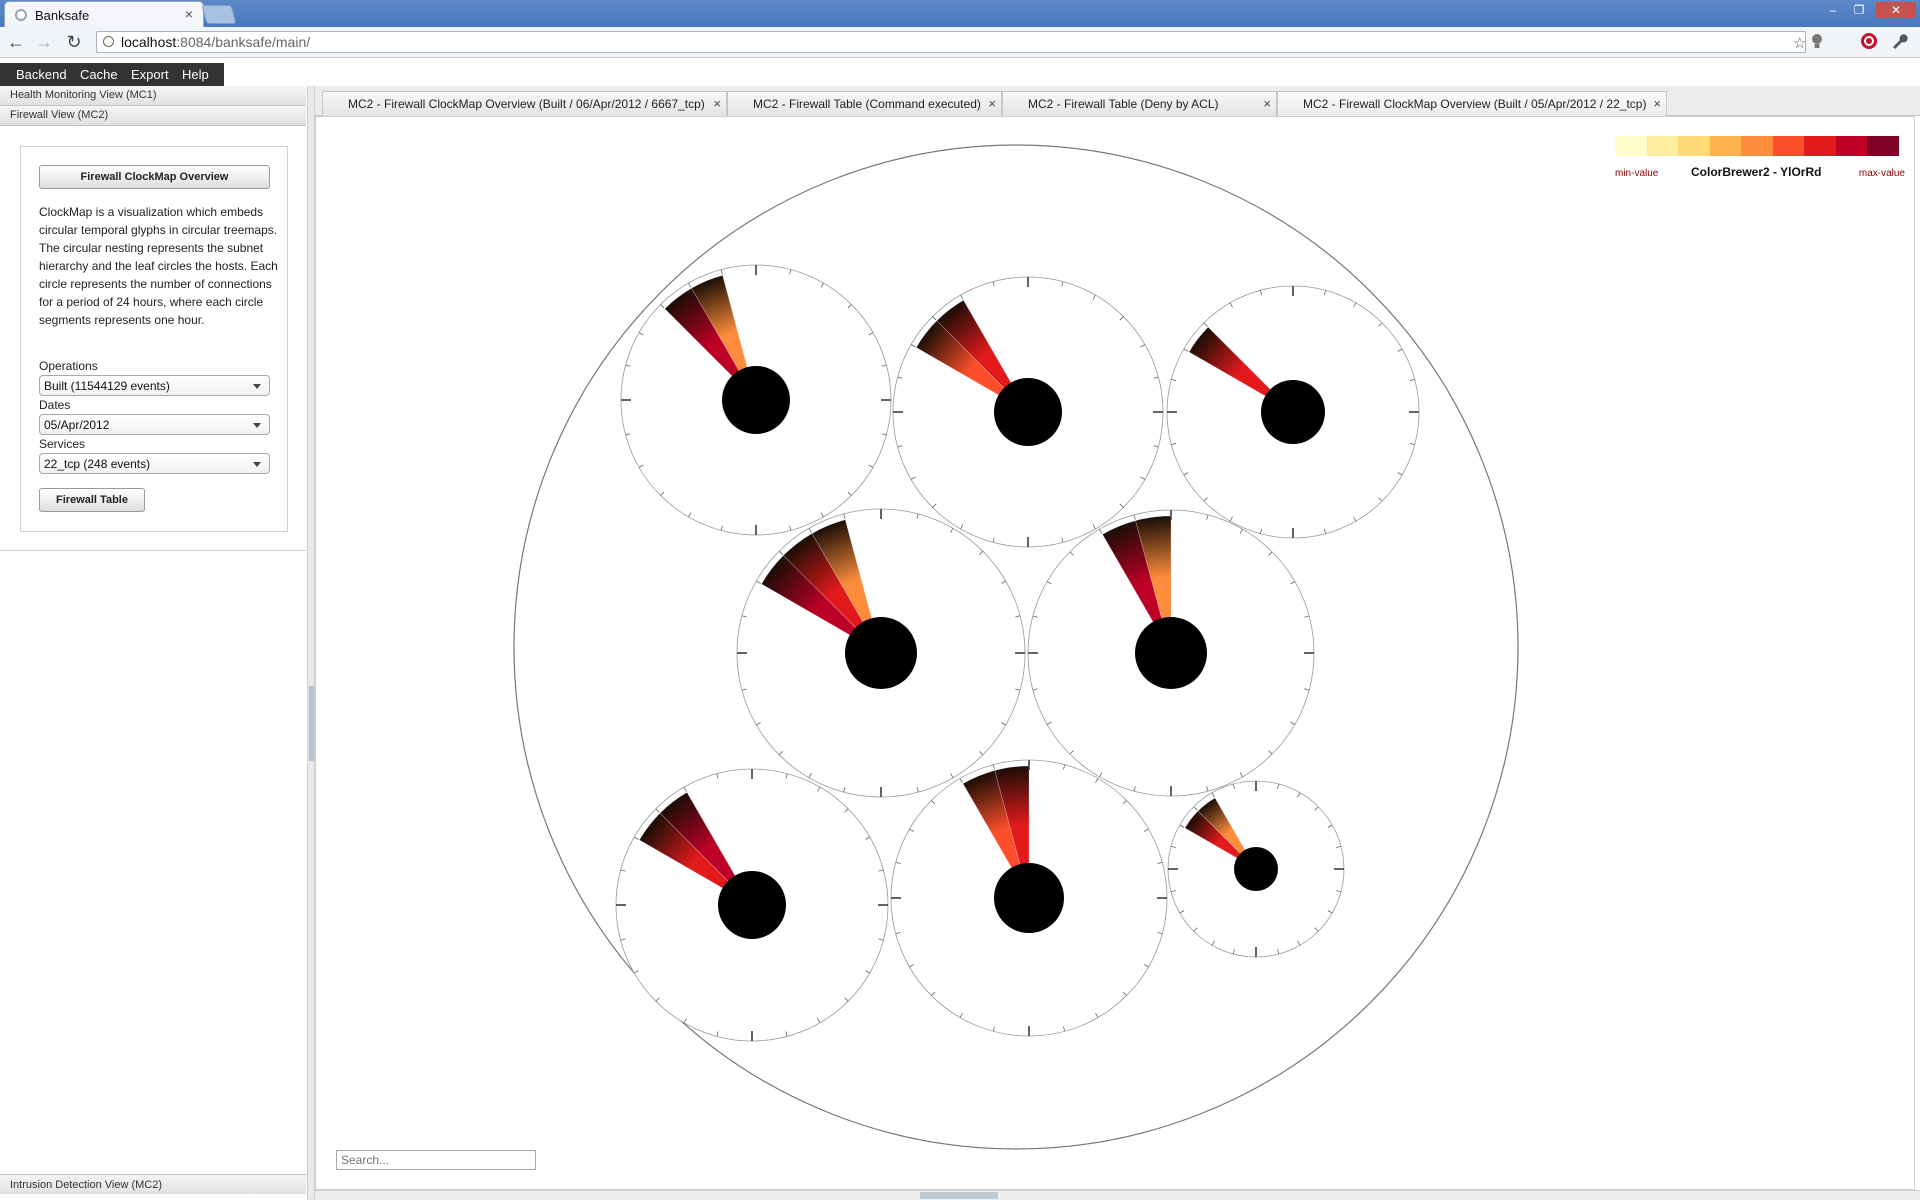 Image resolution: width=1920 pixels, height=1200 pixels. Describe the element at coordinates (959, 1195) in the screenshot. I see `scrollbar-thumb` at that location.